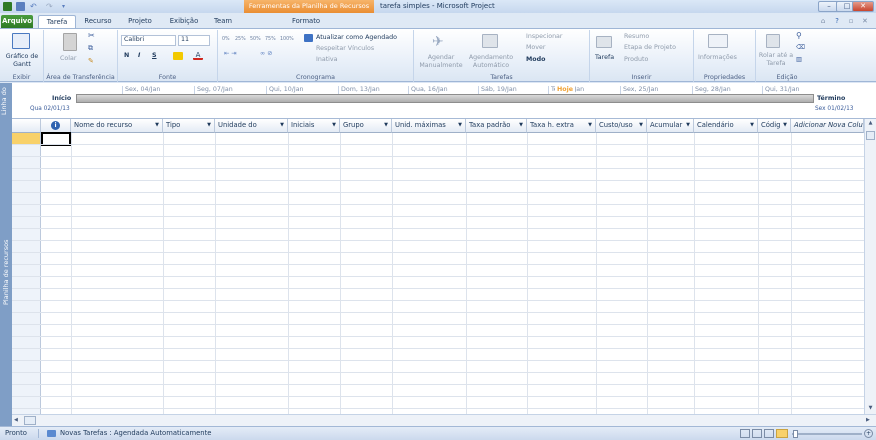  I want to click on clear-icon: ⌫, so click(800, 48).